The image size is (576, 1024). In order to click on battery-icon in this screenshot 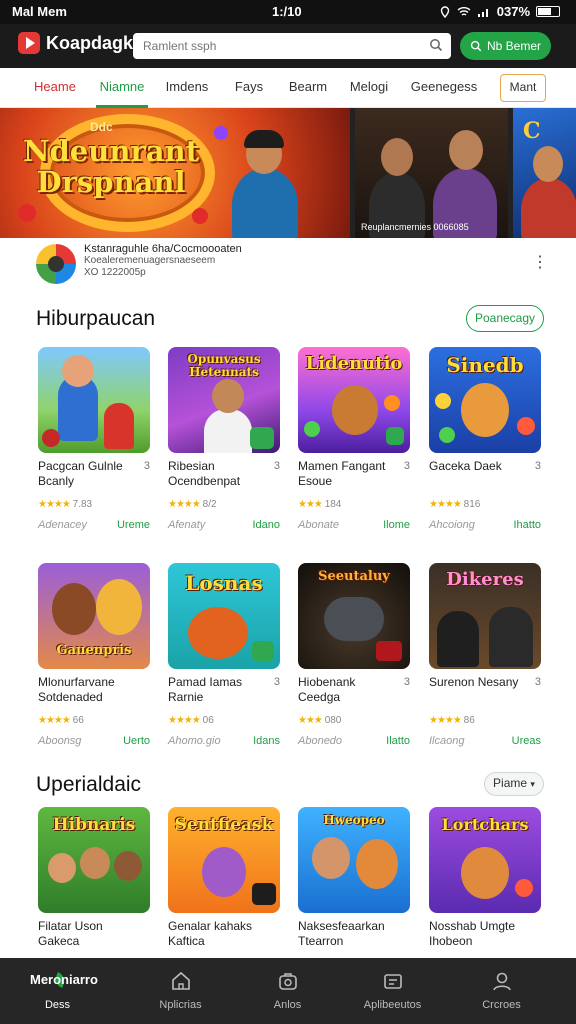, I will do `click(548, 11)`.